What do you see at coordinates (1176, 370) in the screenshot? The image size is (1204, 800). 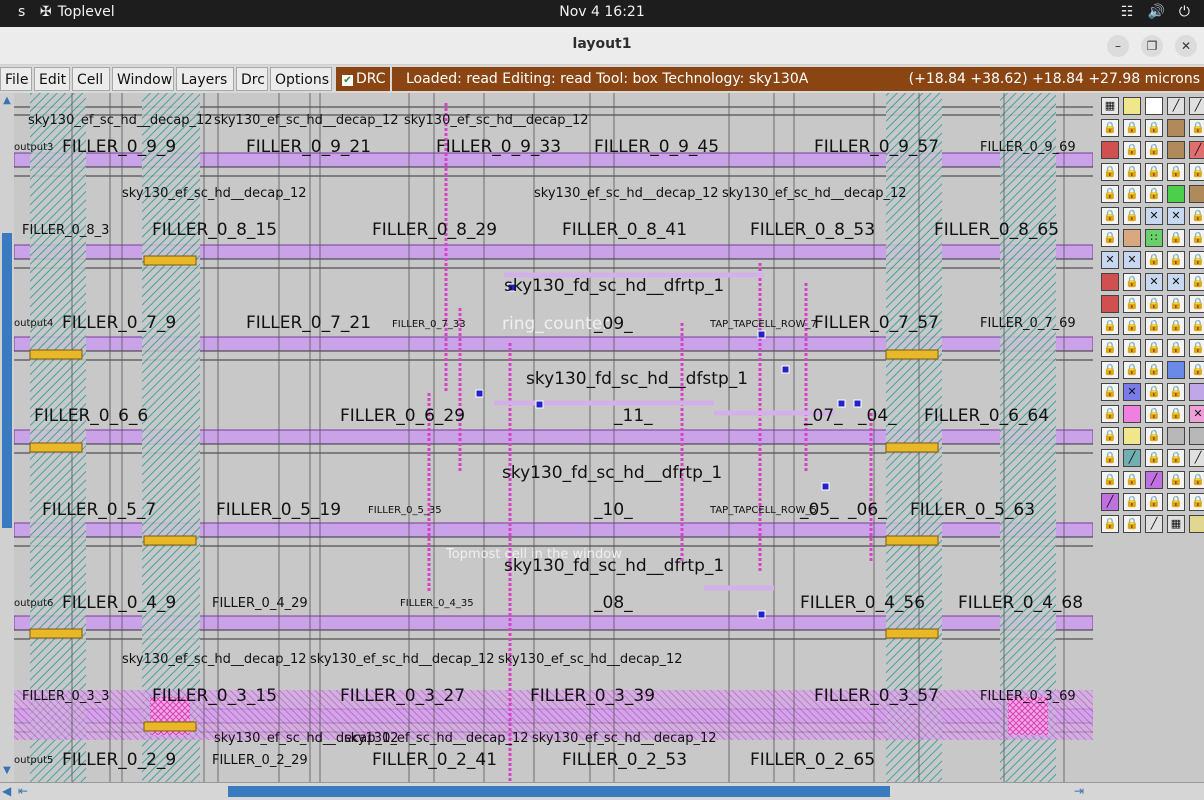 I see `layer-swatch-blue` at bounding box center [1176, 370].